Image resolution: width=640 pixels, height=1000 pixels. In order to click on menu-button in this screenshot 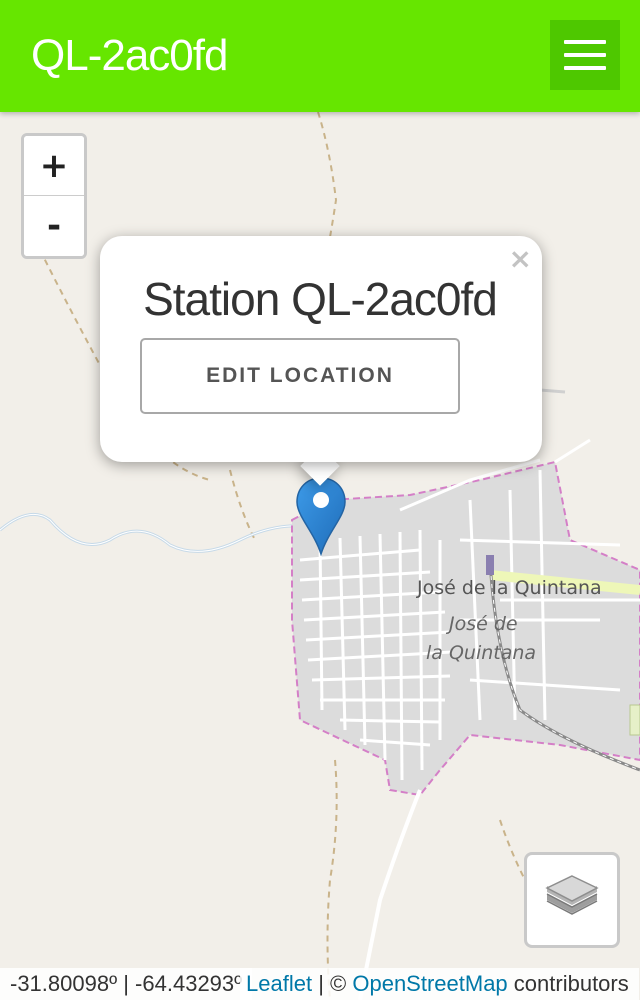, I will do `click(585, 55)`.